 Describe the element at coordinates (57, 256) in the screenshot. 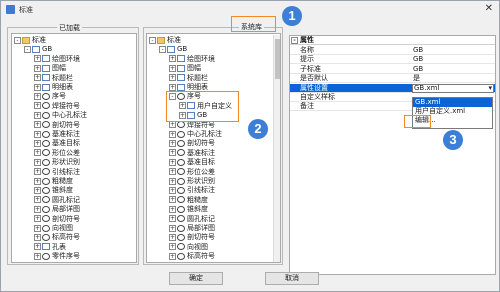

I see `tree-item: + 零件序号` at that location.